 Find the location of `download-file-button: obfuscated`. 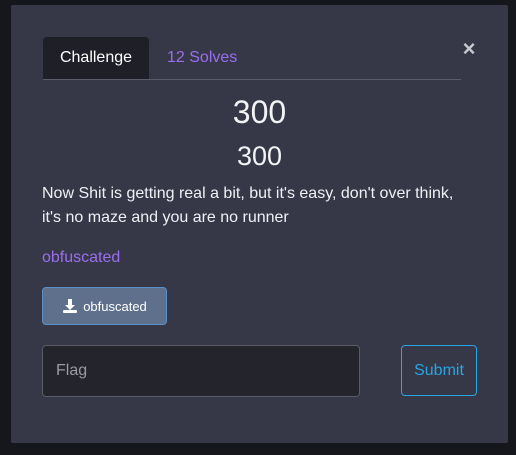

download-file-button: obfuscated is located at coordinates (104, 306).